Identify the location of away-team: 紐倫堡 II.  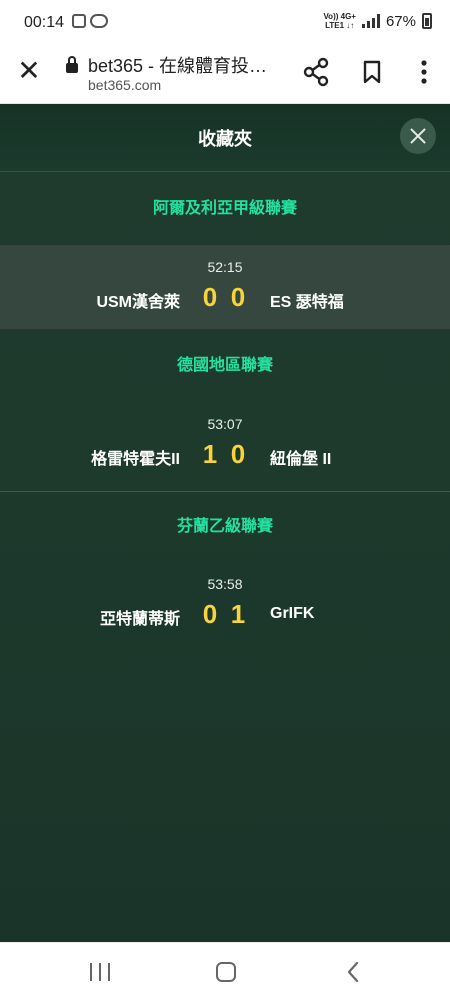
(301, 459).